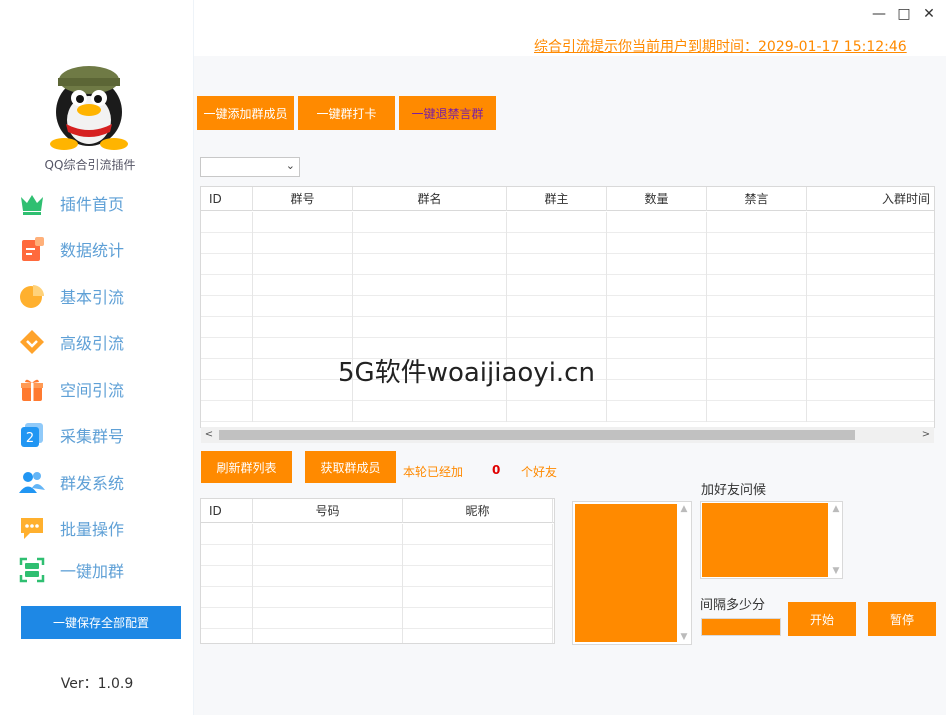 The height and width of the screenshot is (715, 946). I want to click on group-filter-select: ⌄, so click(250, 167).